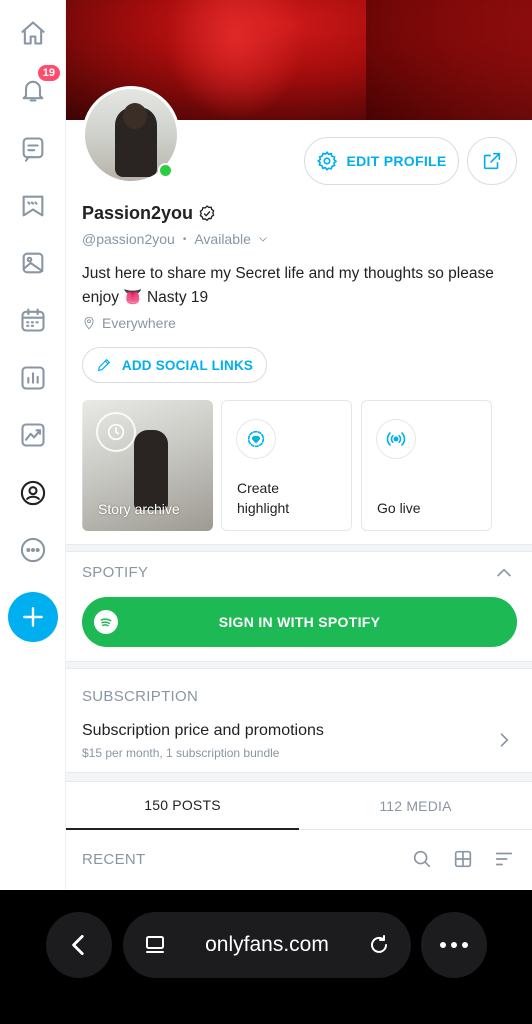 The height and width of the screenshot is (1024, 532). Describe the element at coordinates (48, 73) in the screenshot. I see `notifications-badge: 19` at that location.